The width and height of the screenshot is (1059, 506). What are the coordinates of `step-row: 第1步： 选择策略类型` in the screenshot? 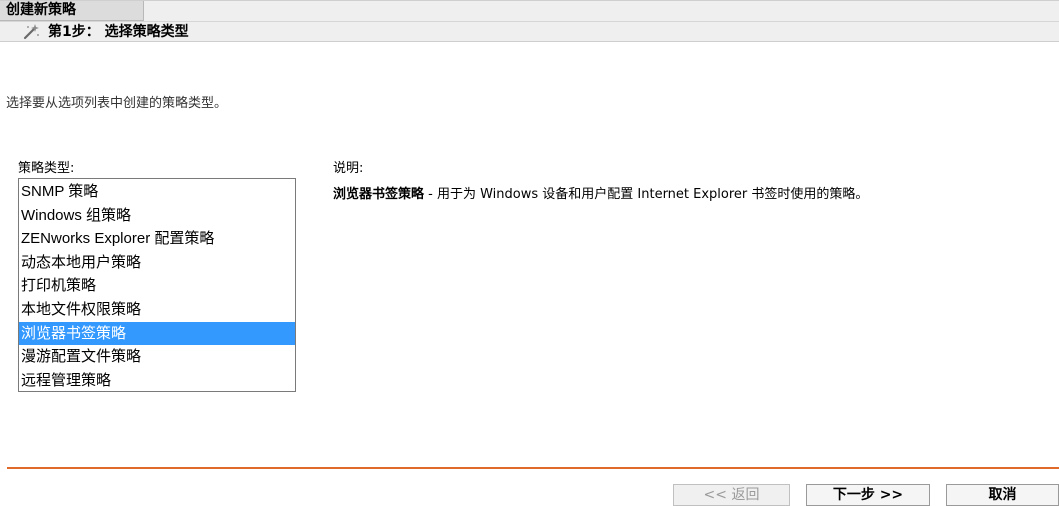 It's located at (529, 31).